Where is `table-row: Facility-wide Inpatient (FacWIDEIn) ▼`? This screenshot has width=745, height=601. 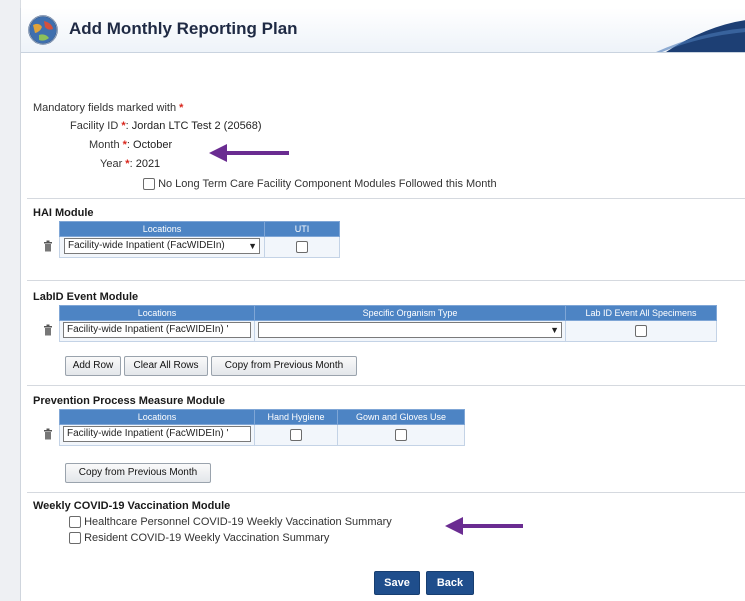
table-row: Facility-wide Inpatient (FacWIDEIn) ▼ is located at coordinates (188, 247).